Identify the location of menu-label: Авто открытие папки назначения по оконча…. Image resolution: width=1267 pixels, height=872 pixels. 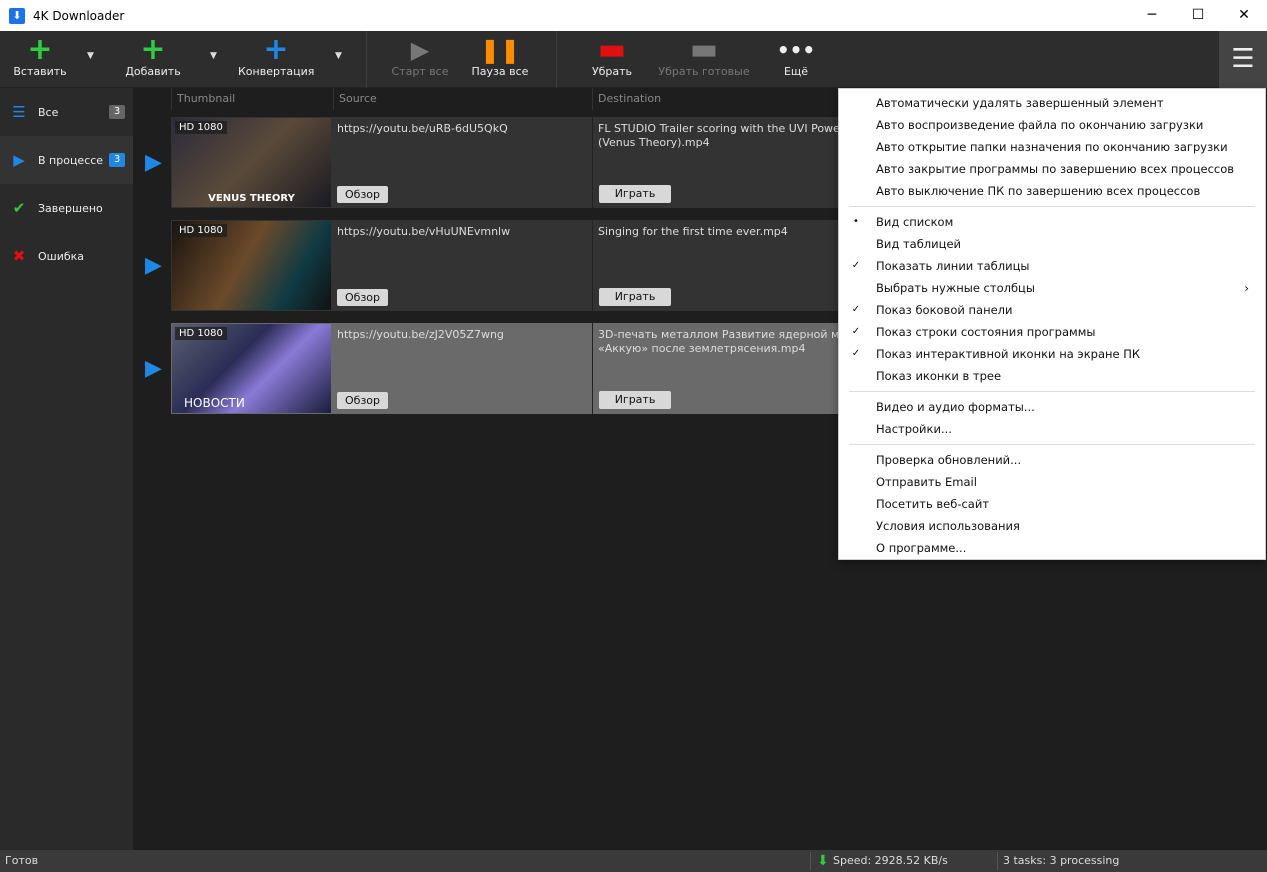
(1052, 147).